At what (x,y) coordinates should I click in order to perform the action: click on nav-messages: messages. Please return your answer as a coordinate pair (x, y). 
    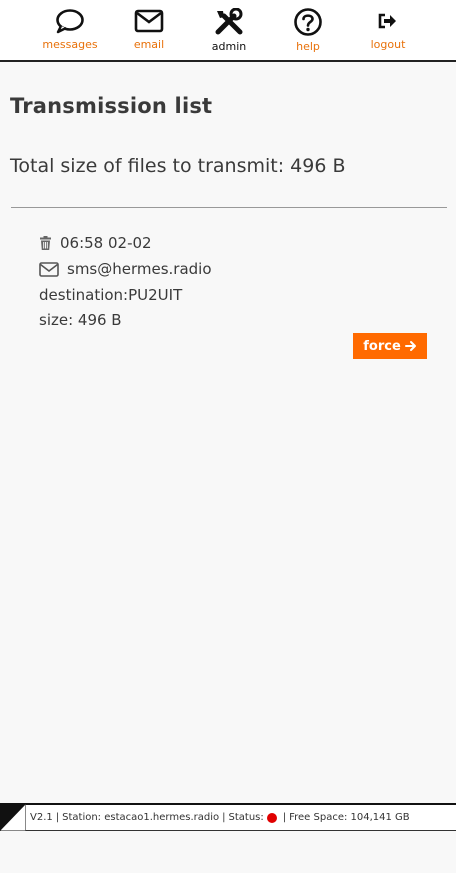
    Looking at the image, I should click on (70, 33).